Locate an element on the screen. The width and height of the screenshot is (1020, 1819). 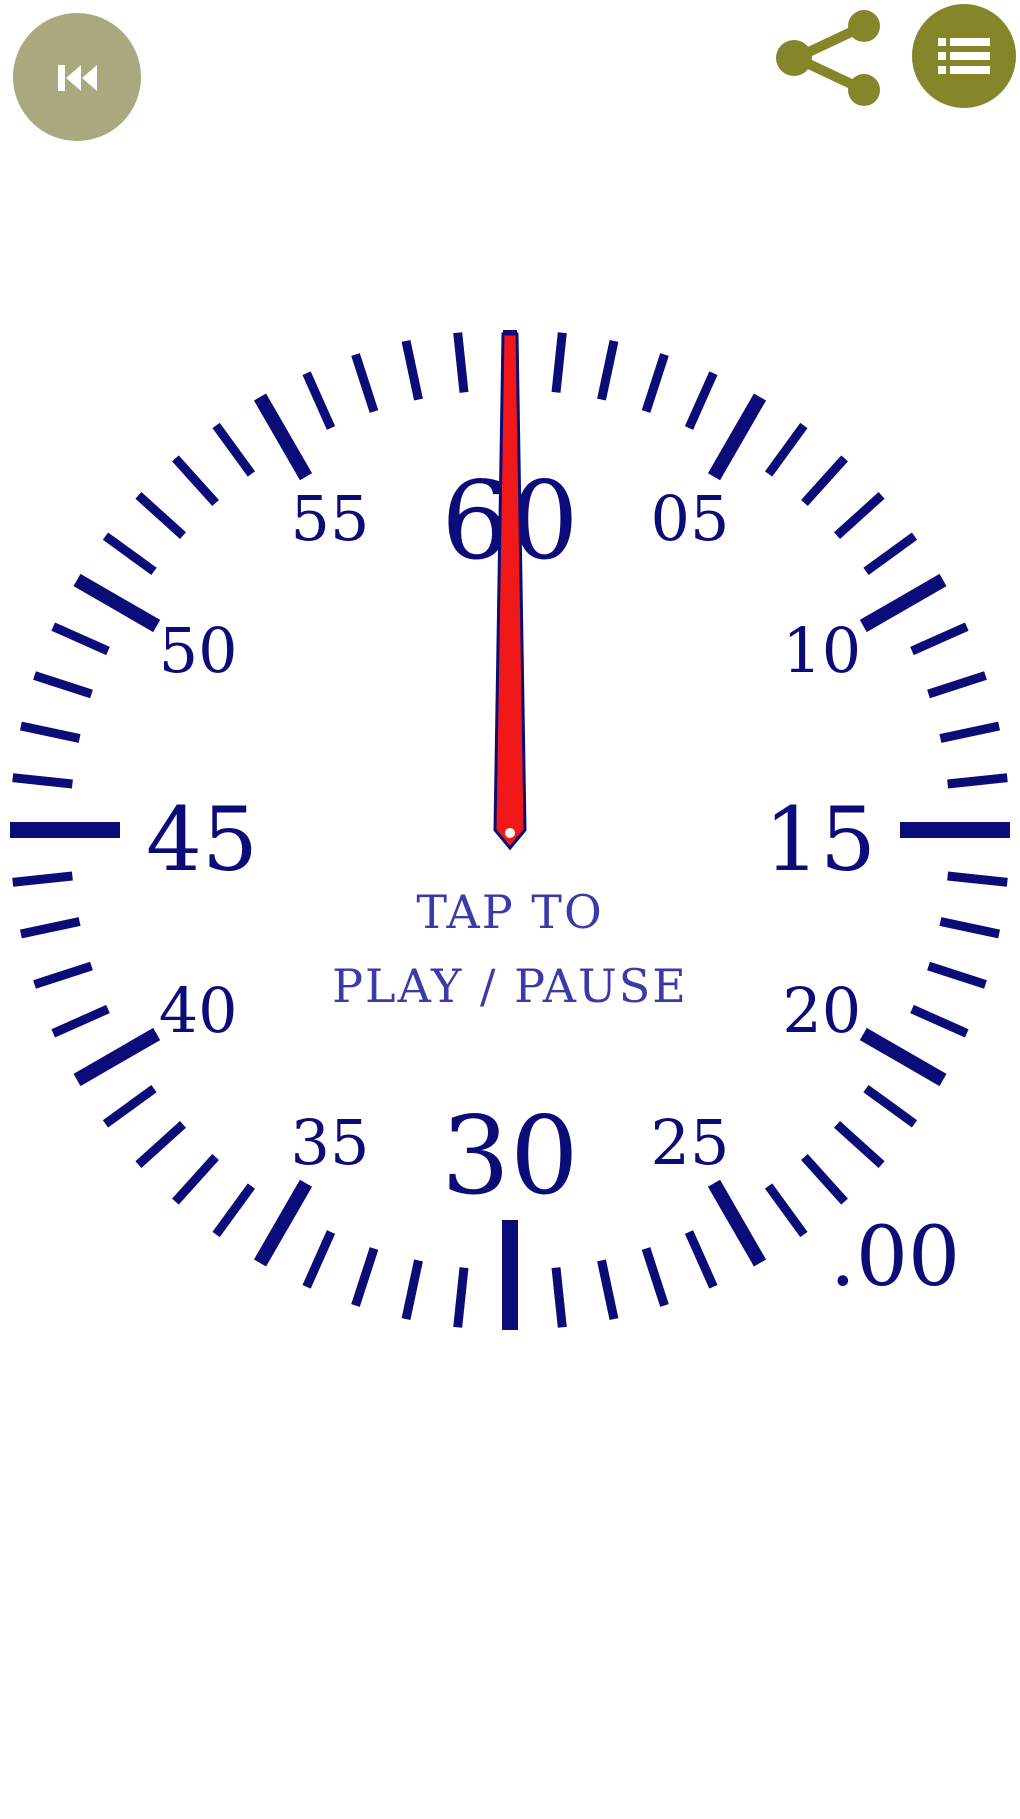
second-hand is located at coordinates (510, 591).